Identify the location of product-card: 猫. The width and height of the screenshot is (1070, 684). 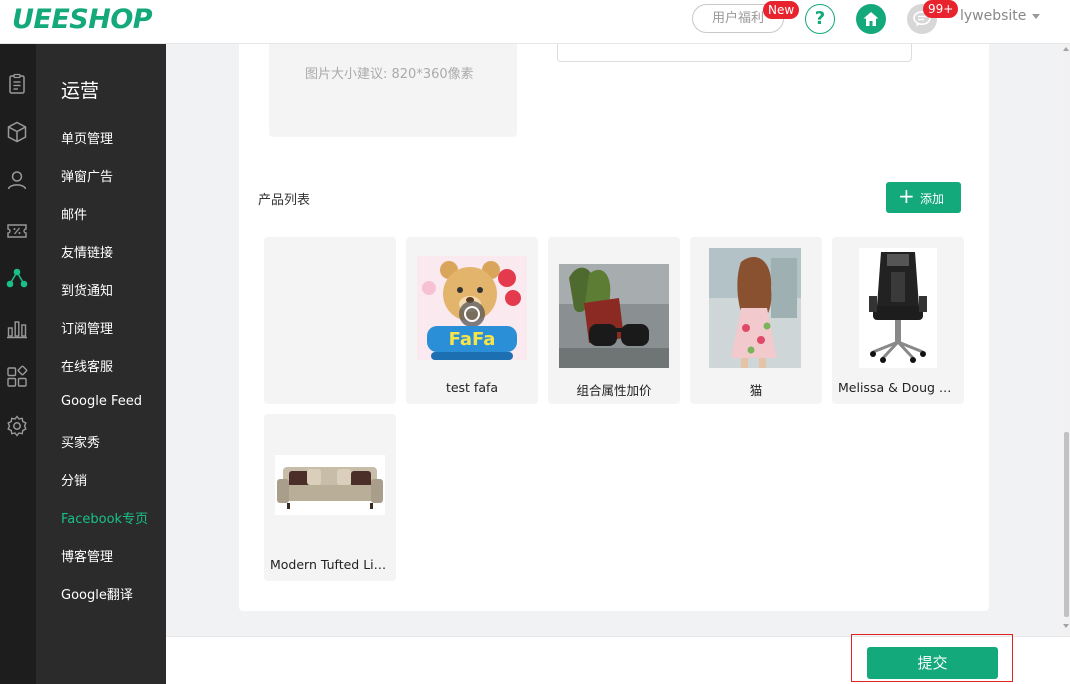
(756, 320).